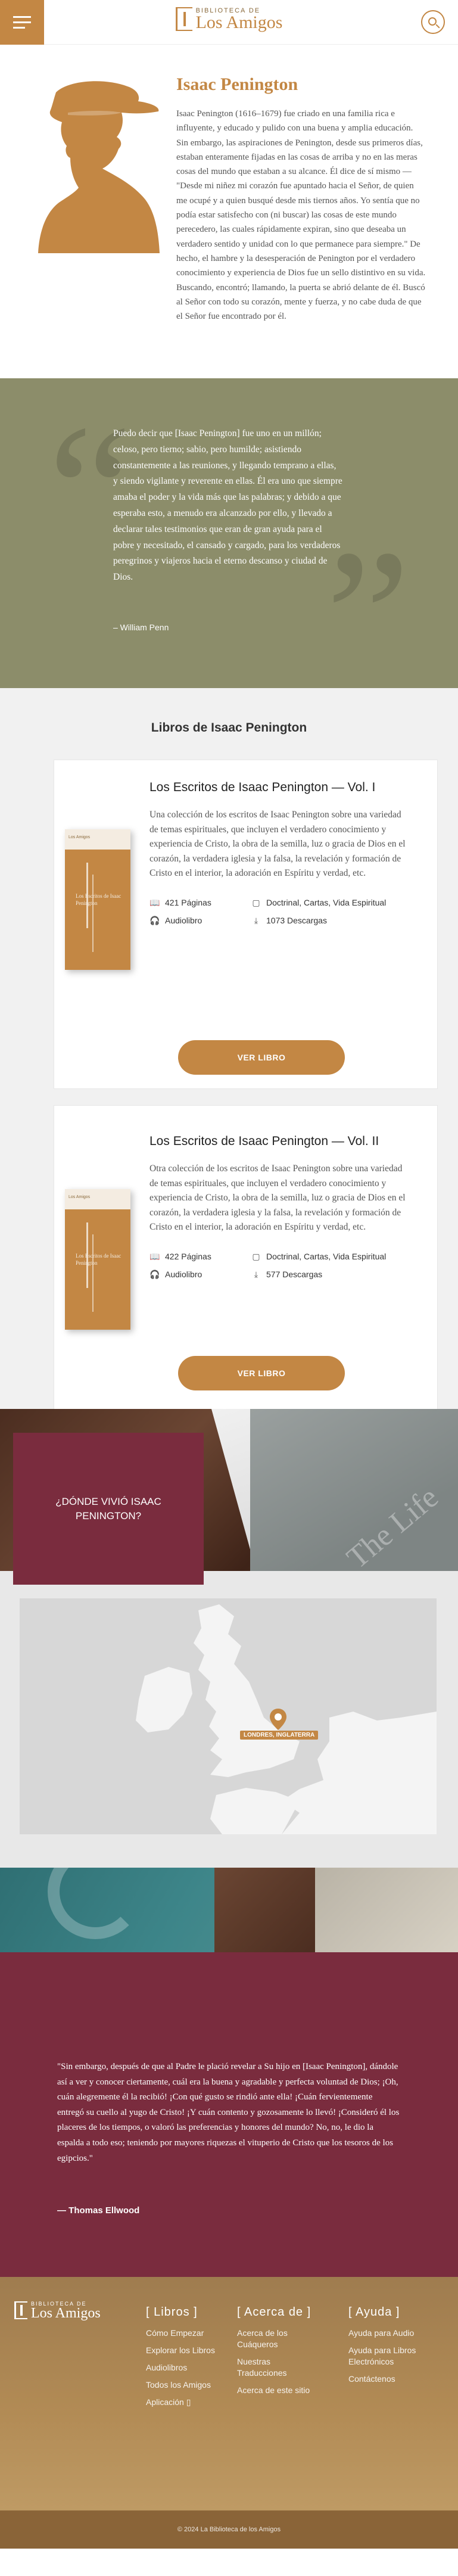 The image size is (458, 2576). Describe the element at coordinates (22, 22) in the screenshot. I see `hamburger-icon` at that location.